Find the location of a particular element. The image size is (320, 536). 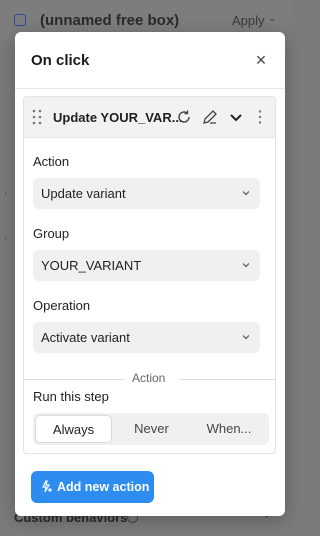

more-options-icon is located at coordinates (260, 117).